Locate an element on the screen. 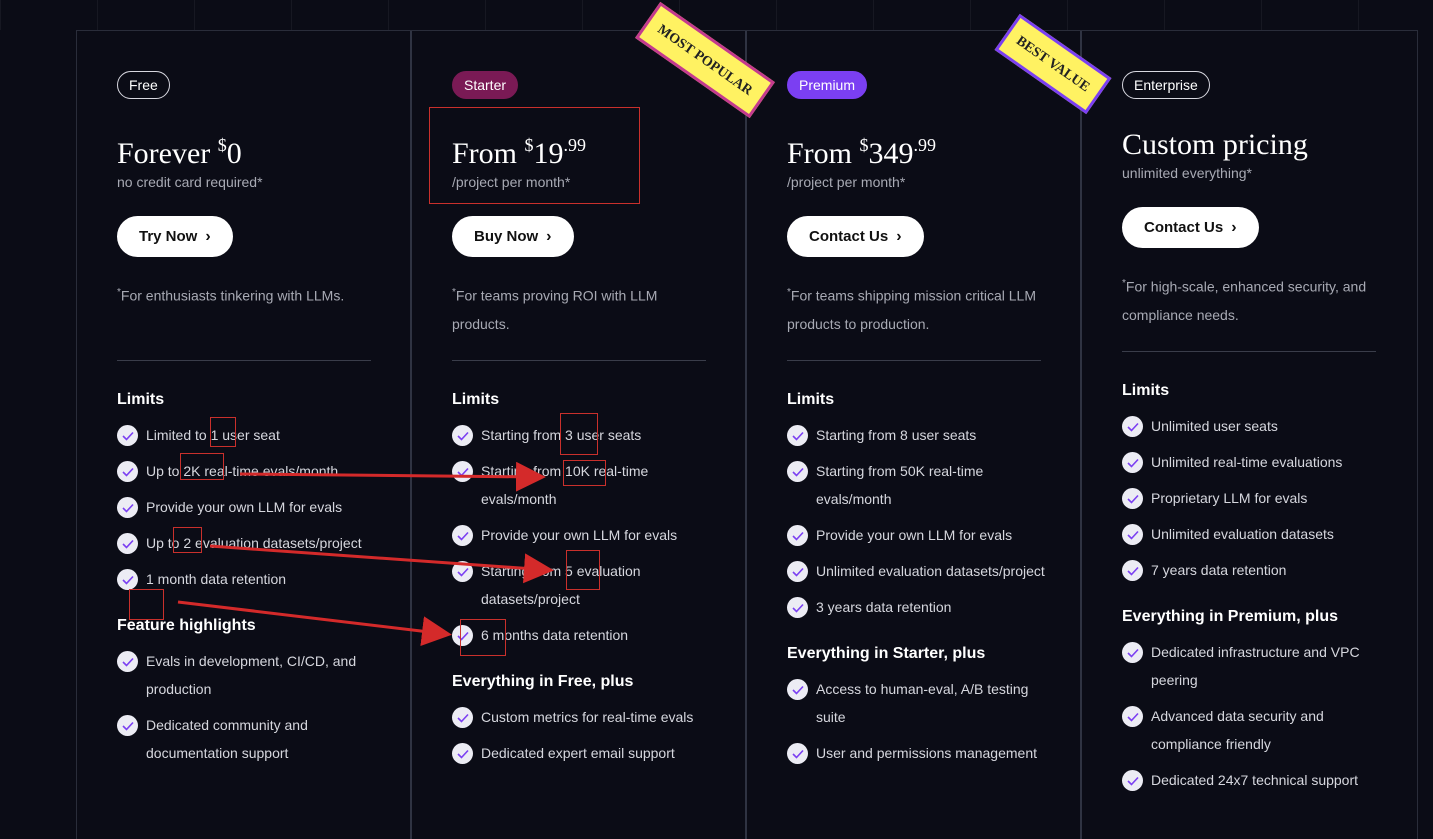  list-item-text: Dedicated 24x7 technical support is located at coordinates (1255, 780).